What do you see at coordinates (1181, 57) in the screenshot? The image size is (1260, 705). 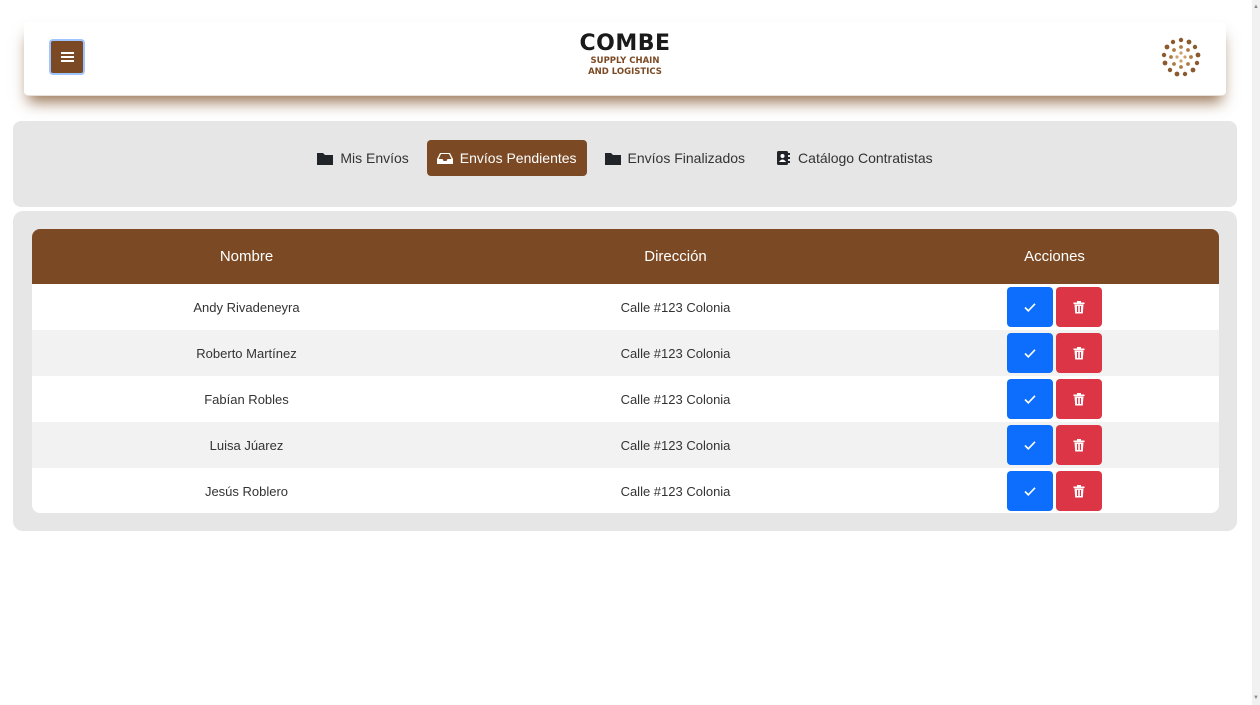 I see `dotted-circle-logo-icon` at bounding box center [1181, 57].